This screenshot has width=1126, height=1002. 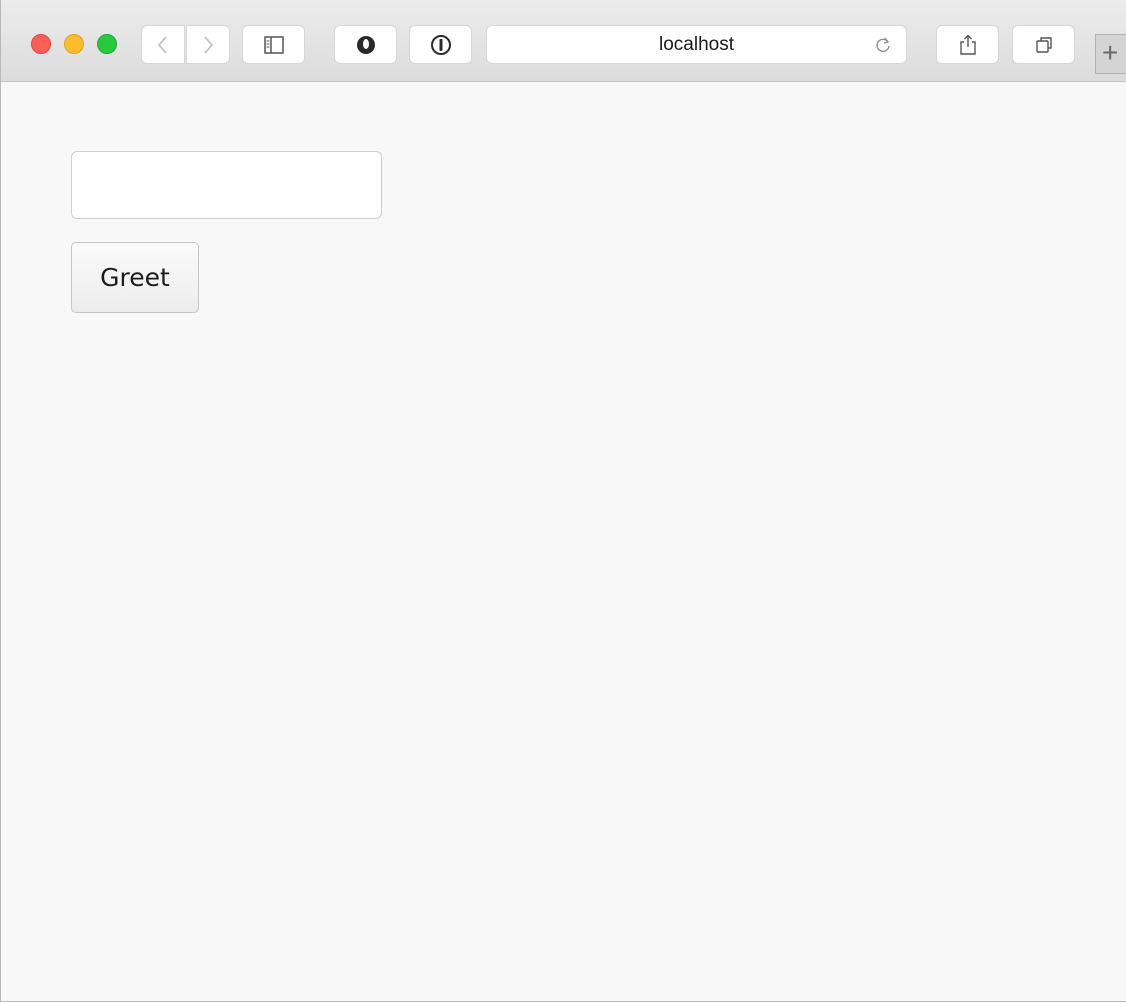 What do you see at coordinates (1110, 54) in the screenshot?
I see `new-tab-button: +` at bounding box center [1110, 54].